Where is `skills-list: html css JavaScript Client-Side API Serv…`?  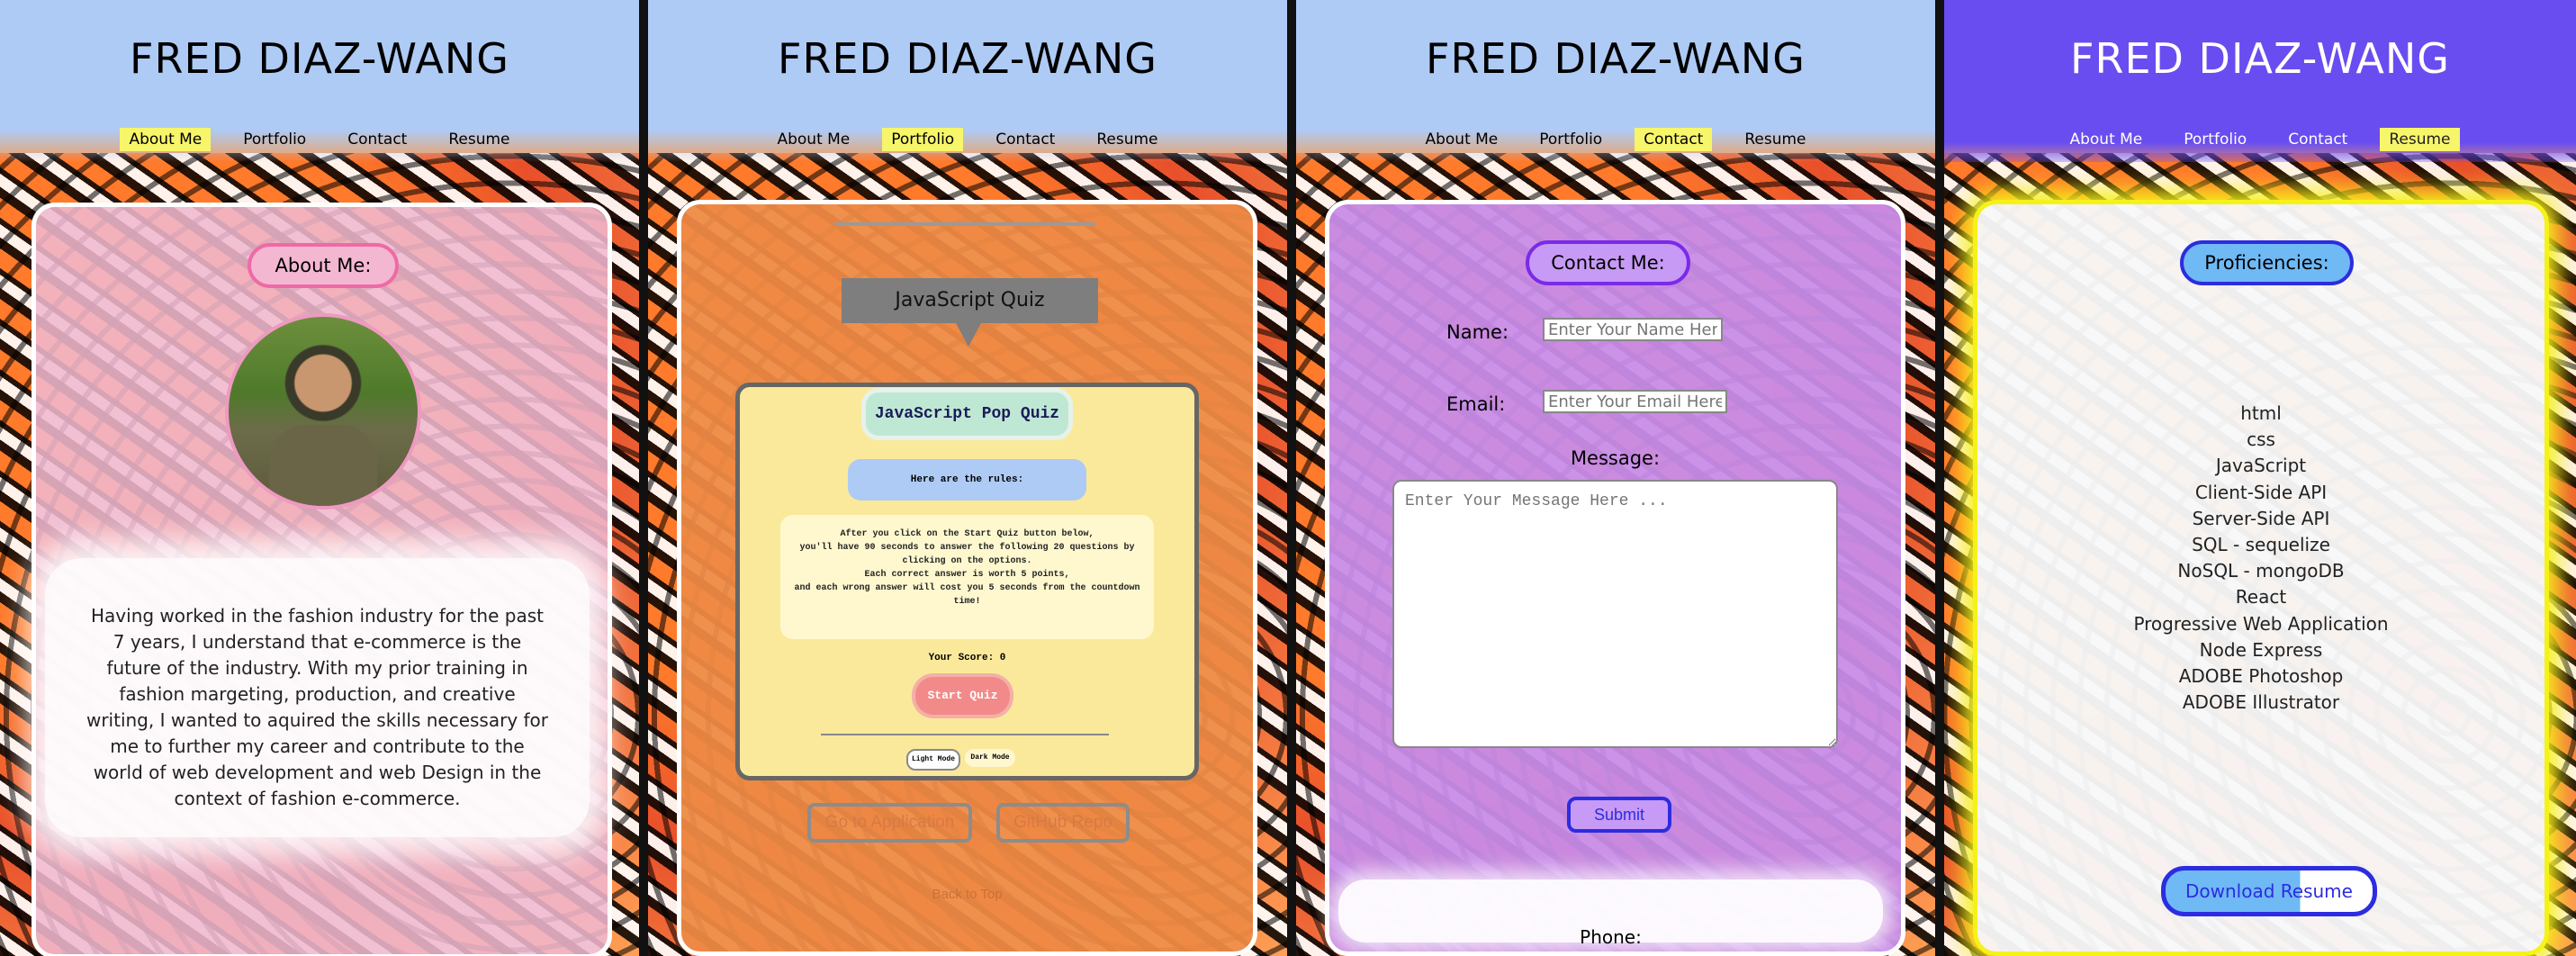 skills-list: html css JavaScript Client-Side API Serv… is located at coordinates (2260, 558).